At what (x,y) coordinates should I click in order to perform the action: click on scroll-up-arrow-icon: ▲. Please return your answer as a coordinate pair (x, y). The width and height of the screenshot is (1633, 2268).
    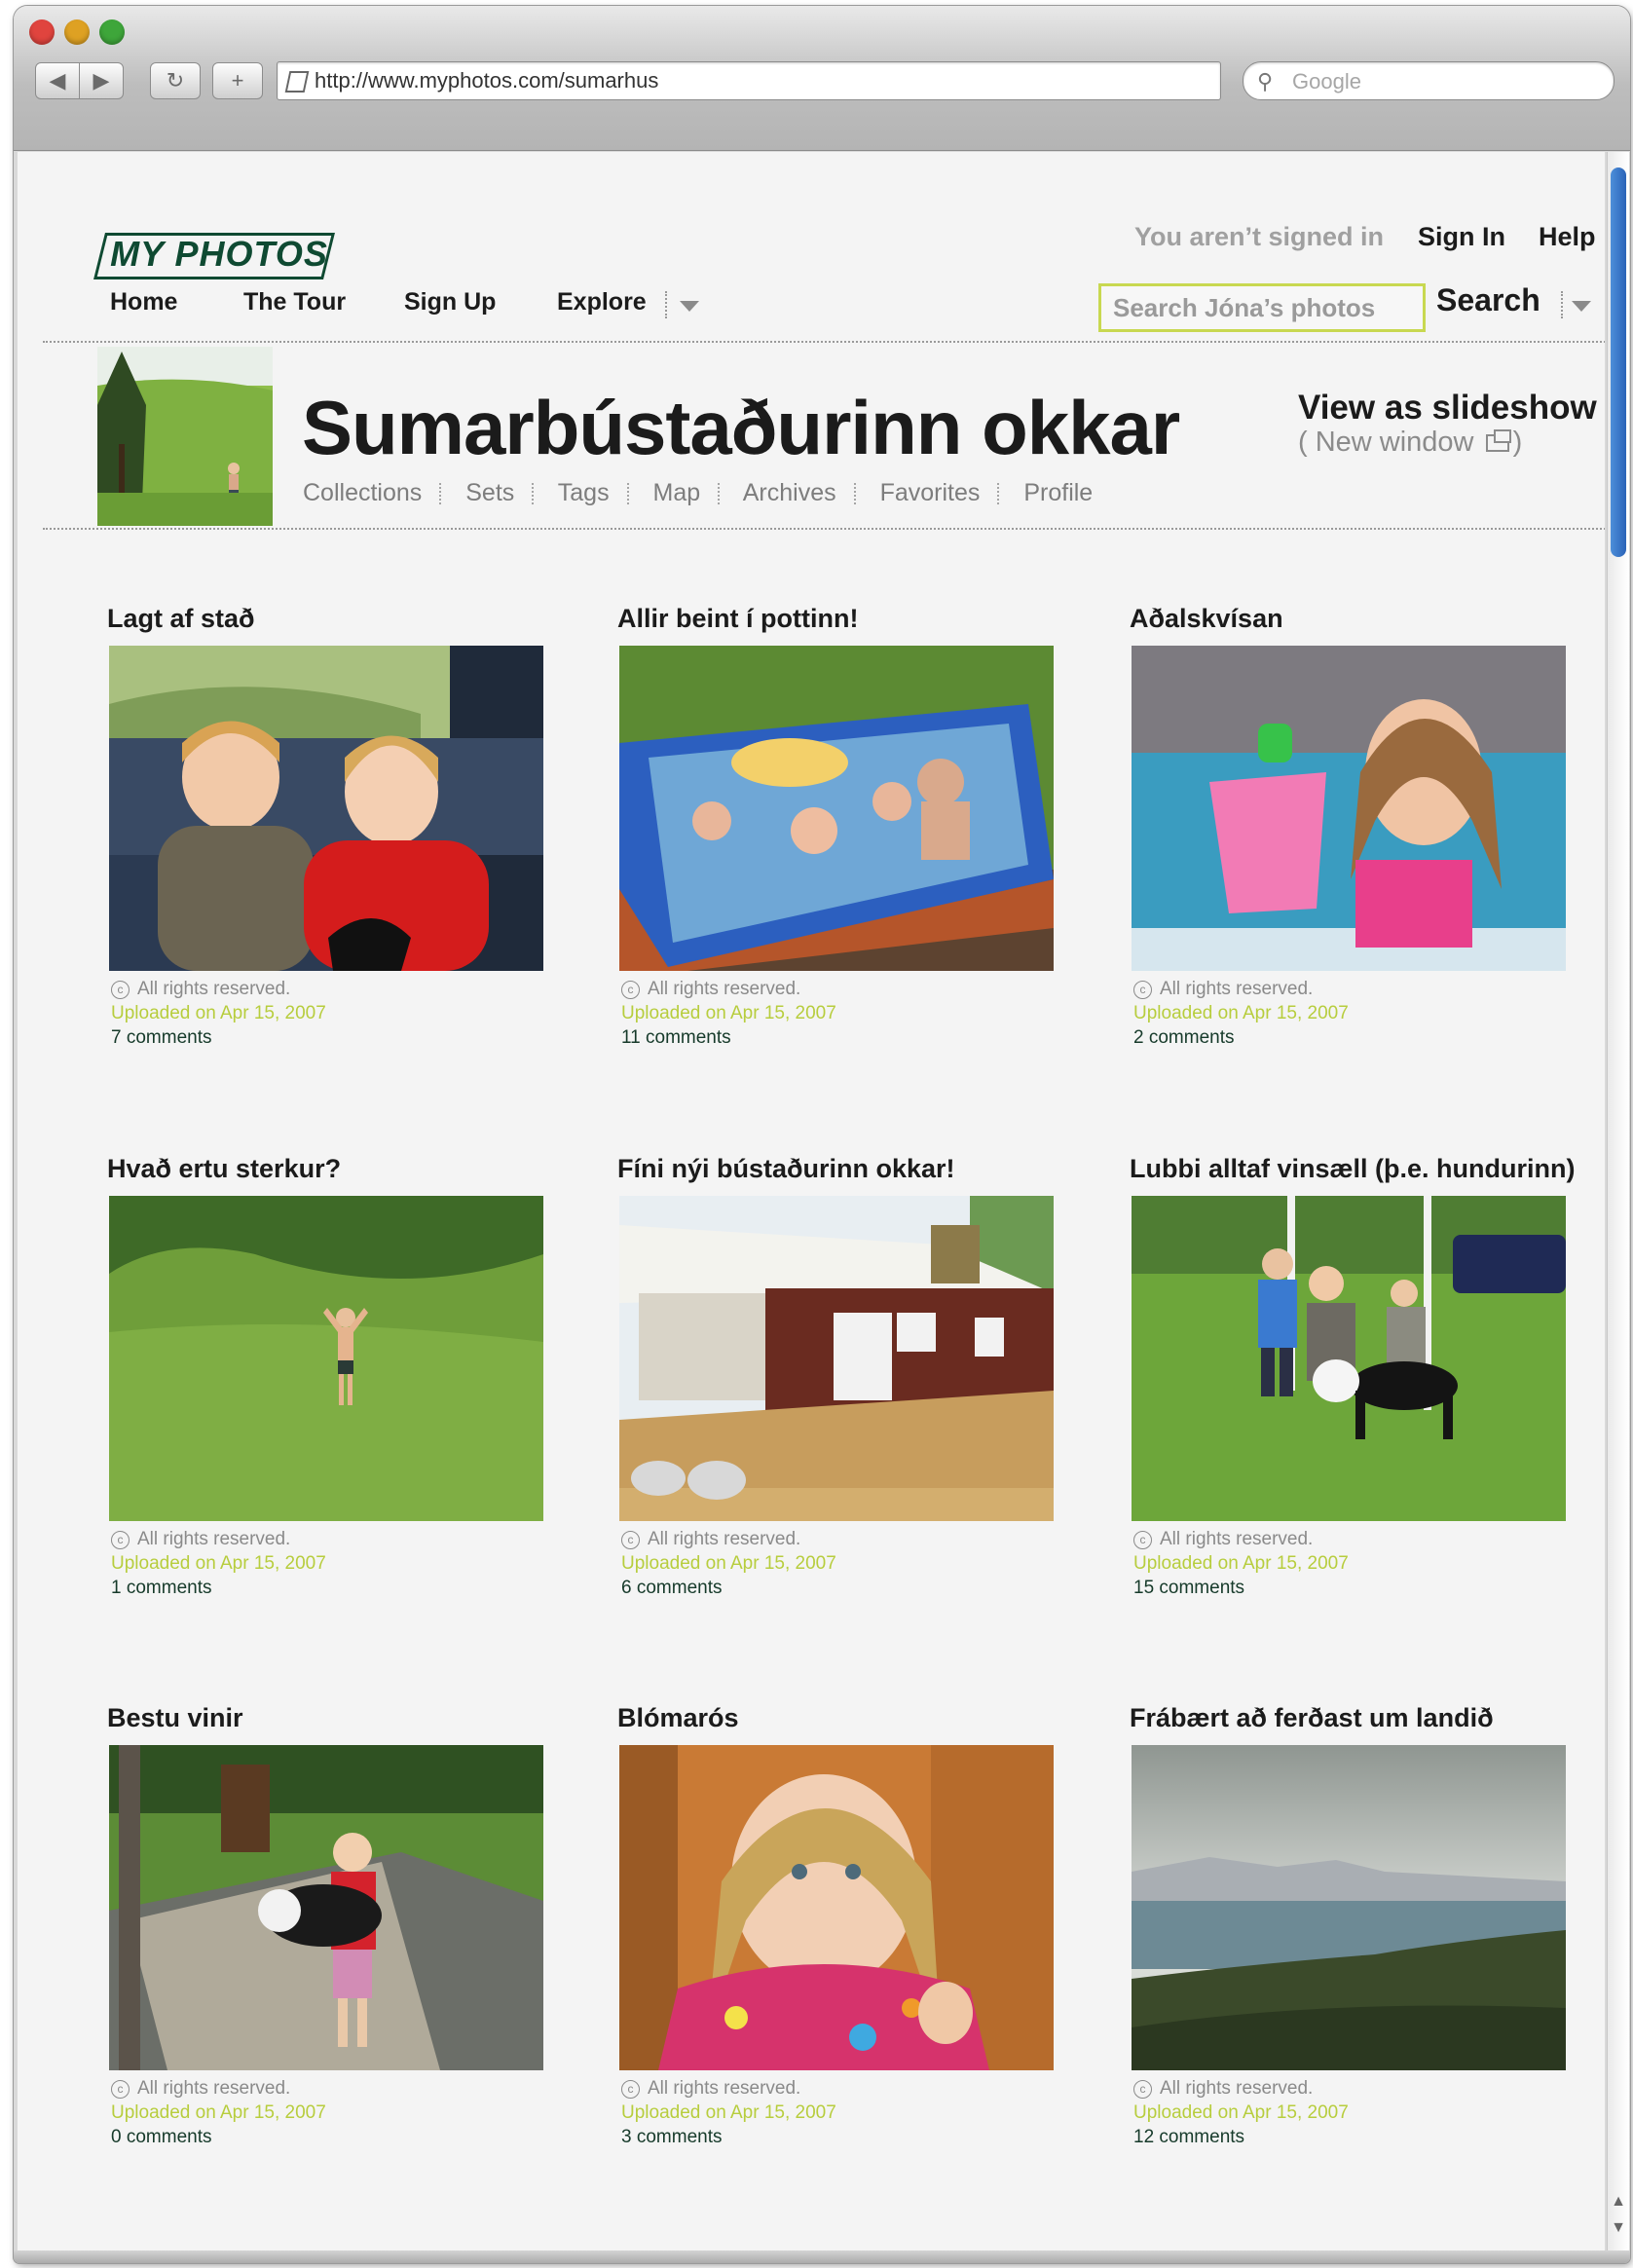
    Looking at the image, I should click on (1618, 2202).